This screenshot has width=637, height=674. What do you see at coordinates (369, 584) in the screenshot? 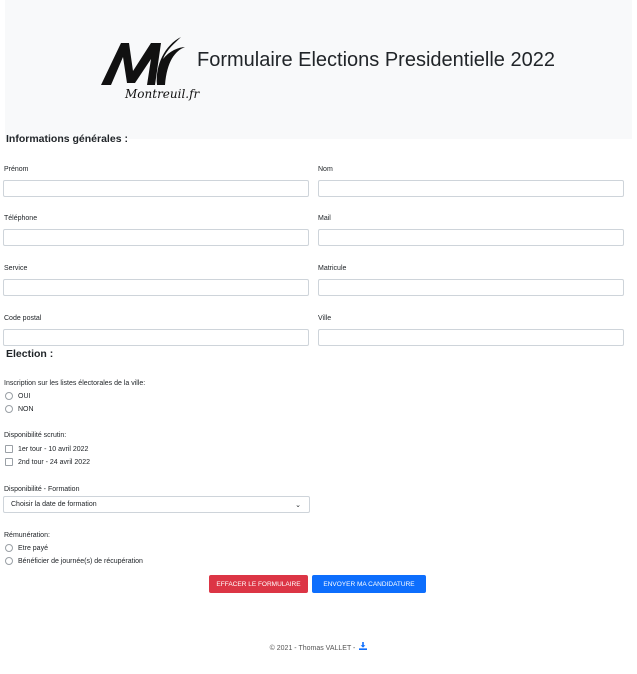
I see `send-application-button: ENVOYER MA CANDIDATURE` at bounding box center [369, 584].